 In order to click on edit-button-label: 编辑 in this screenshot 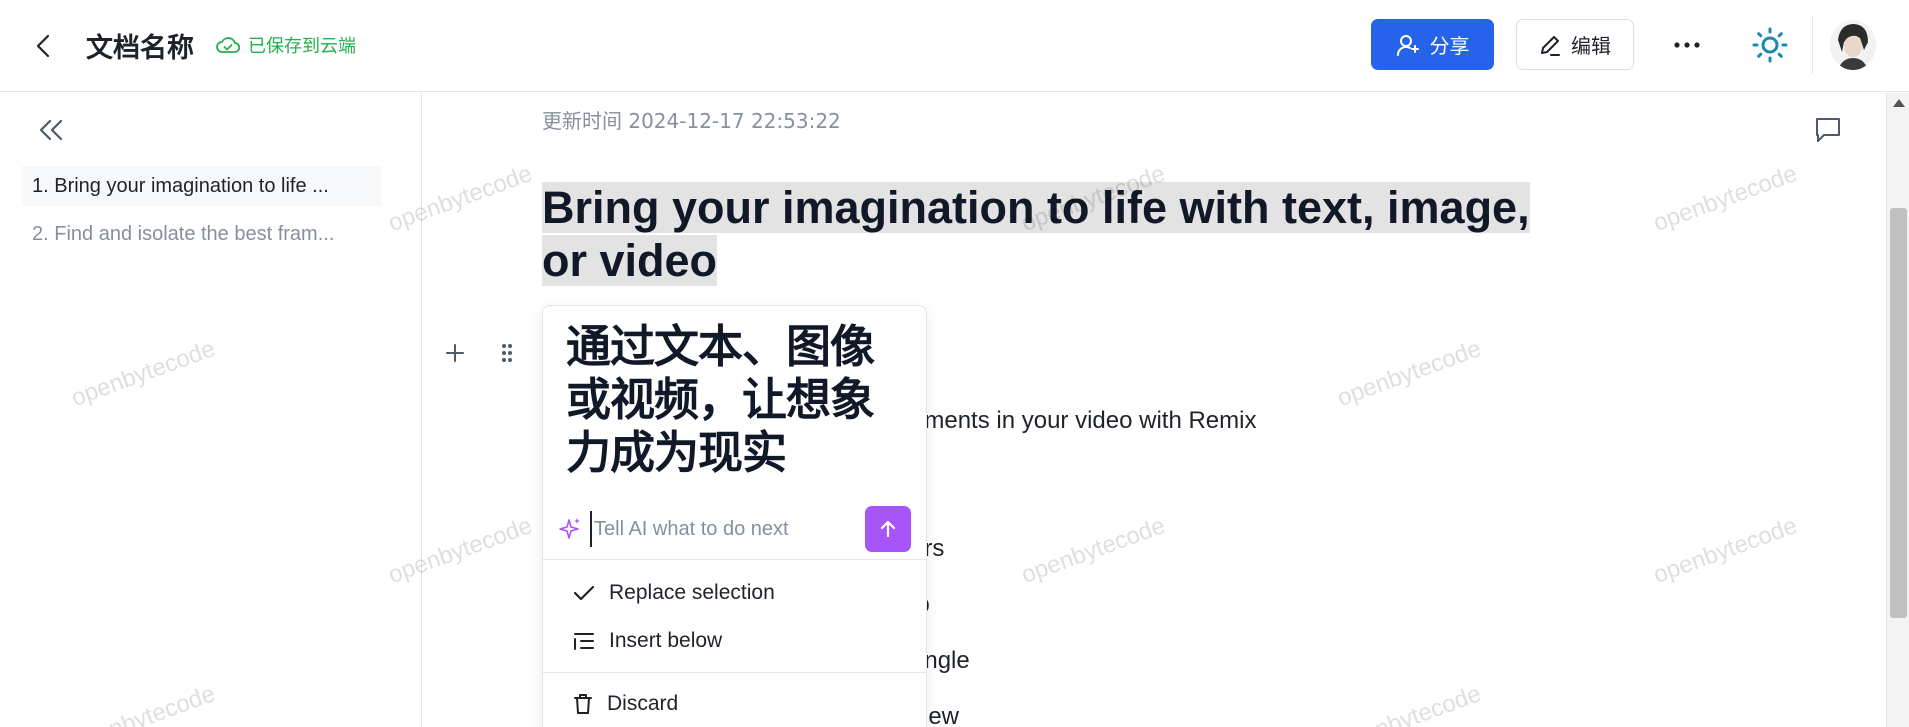, I will do `click(1591, 46)`.